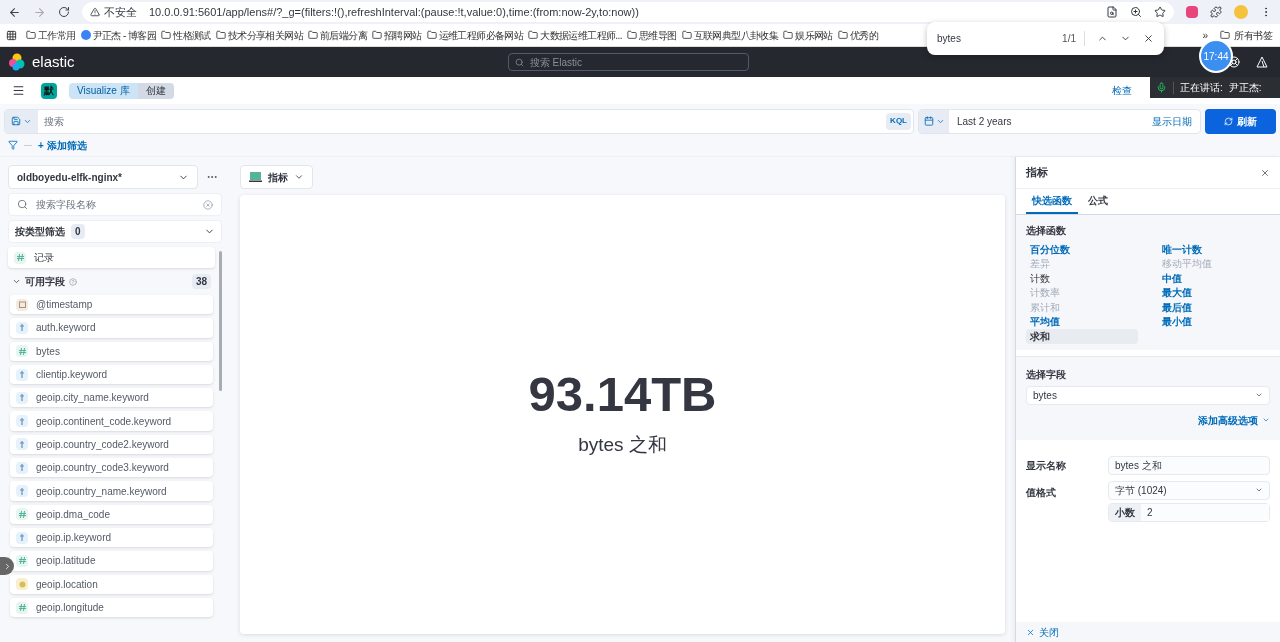  What do you see at coordinates (1136, 12) in the screenshot?
I see `zoom-icon` at bounding box center [1136, 12].